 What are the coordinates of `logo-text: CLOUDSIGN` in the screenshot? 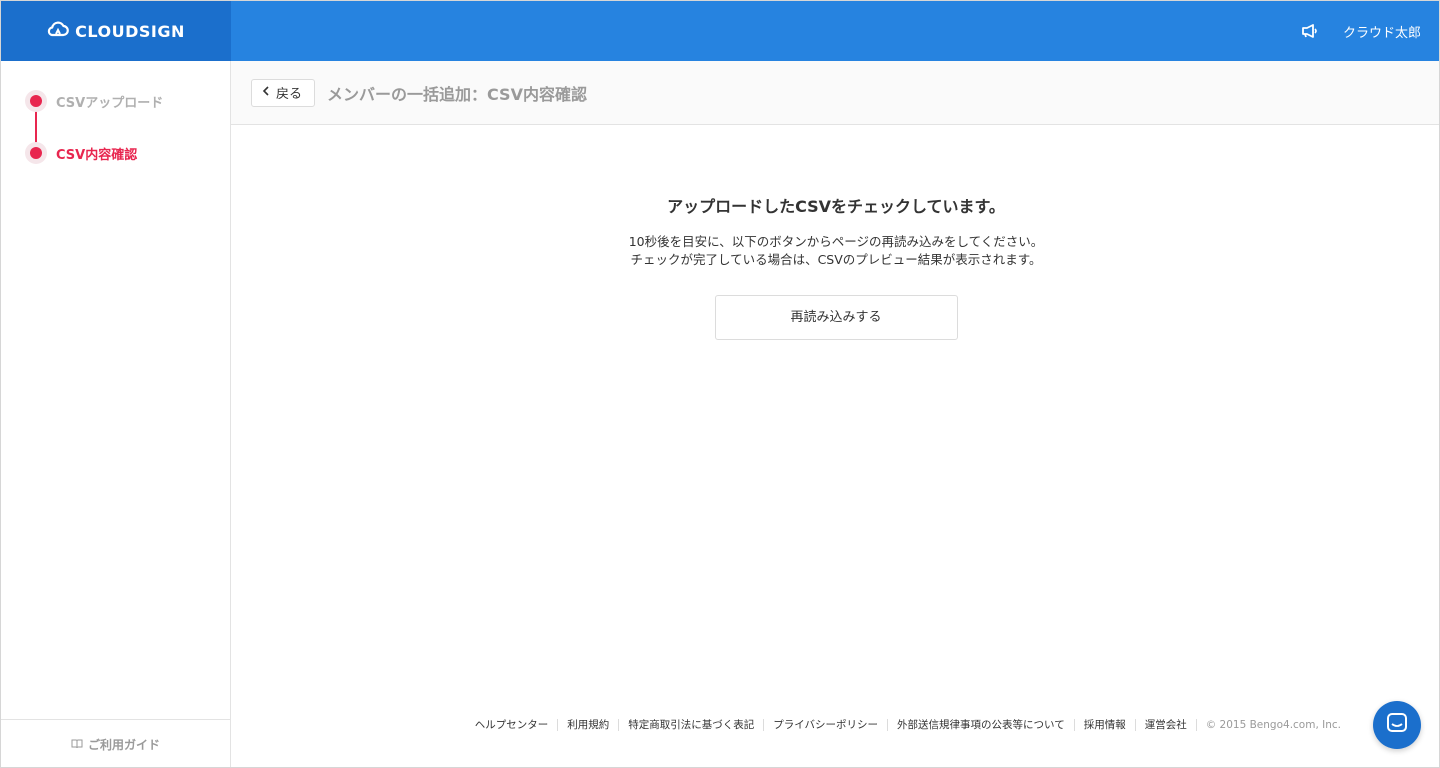 It's located at (130, 31).